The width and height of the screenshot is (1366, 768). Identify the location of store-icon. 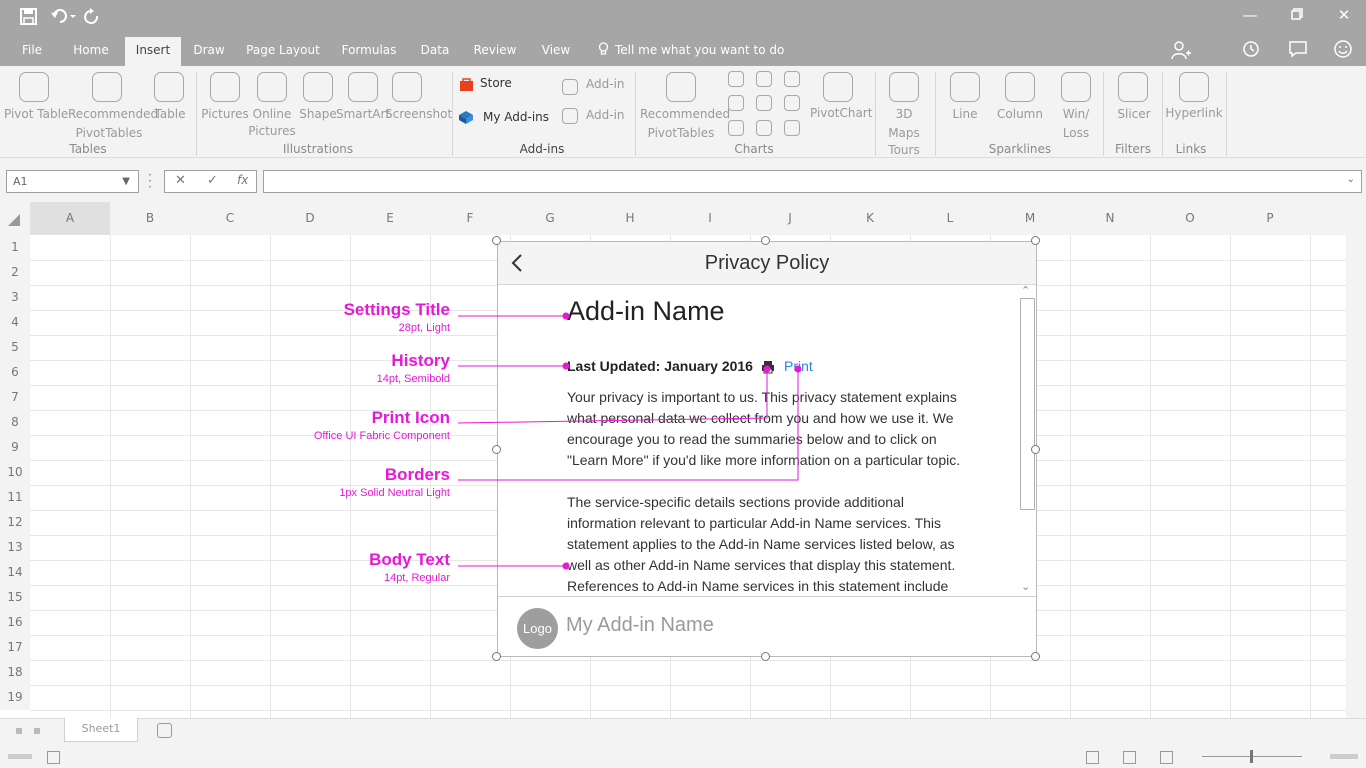
(466, 86).